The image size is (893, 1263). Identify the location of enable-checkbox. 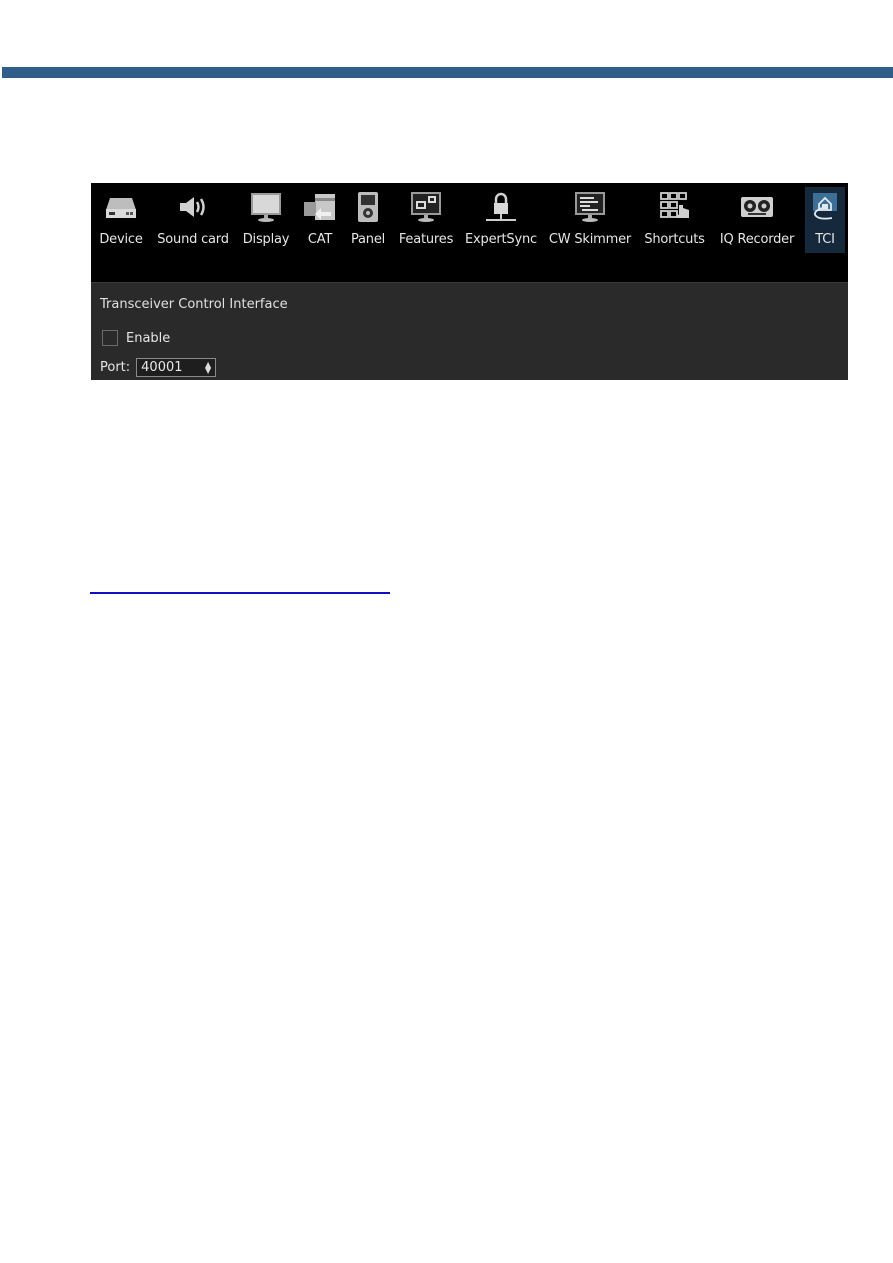
(110, 338).